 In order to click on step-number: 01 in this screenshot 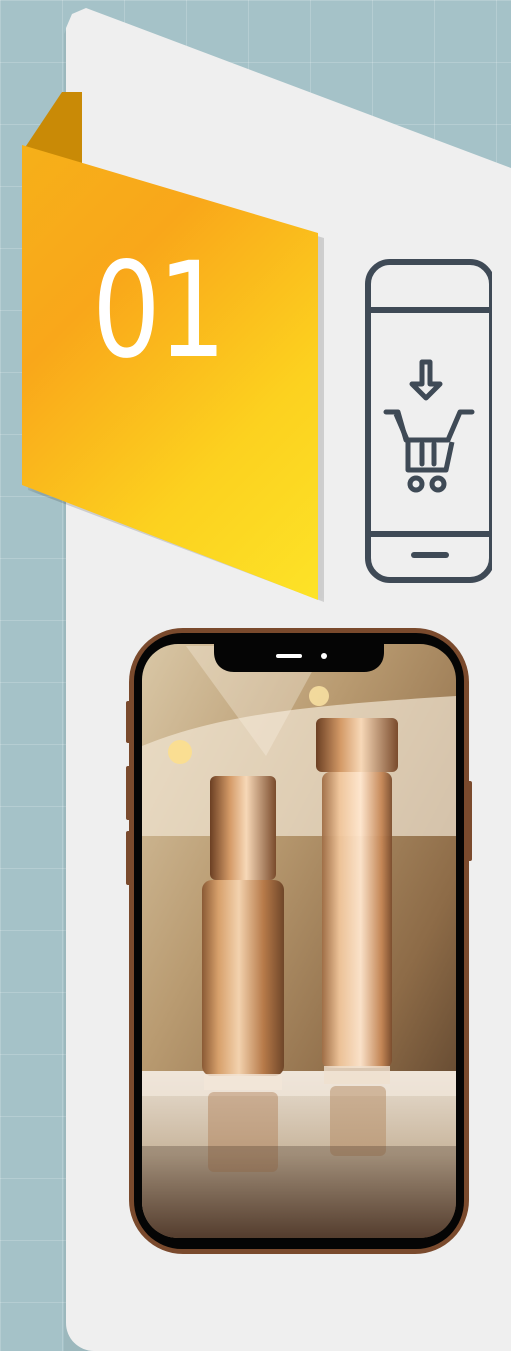, I will do `click(159, 311)`.